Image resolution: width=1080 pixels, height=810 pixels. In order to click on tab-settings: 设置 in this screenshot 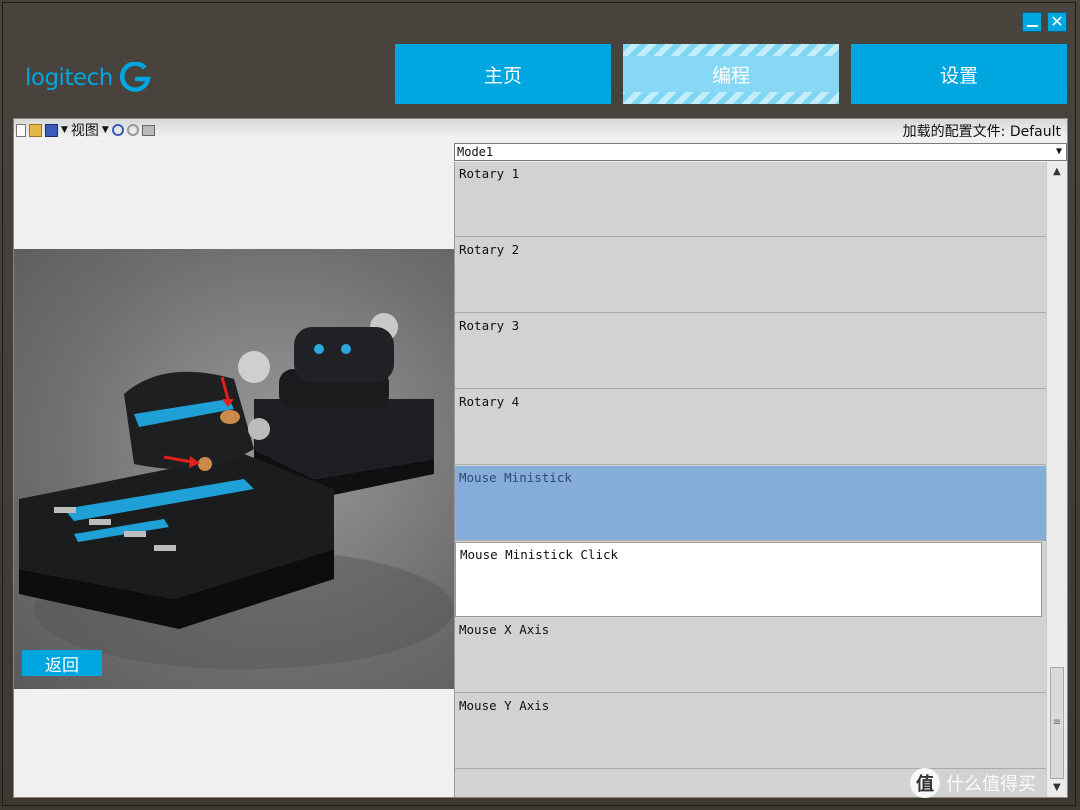, I will do `click(959, 74)`.